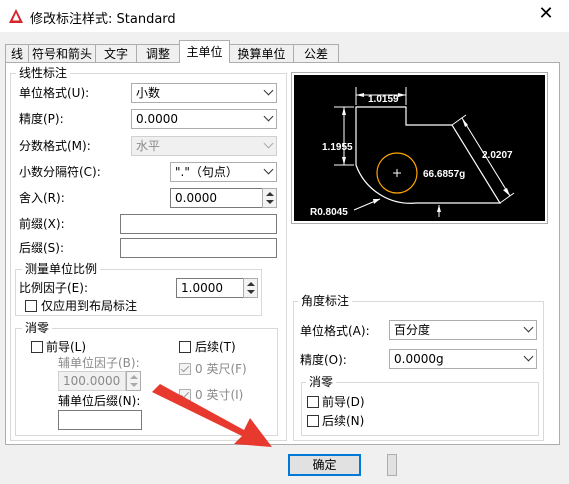  What do you see at coordinates (60, 172) in the screenshot?
I see `decimal-separator-label: 小数分隔符(C):` at bounding box center [60, 172].